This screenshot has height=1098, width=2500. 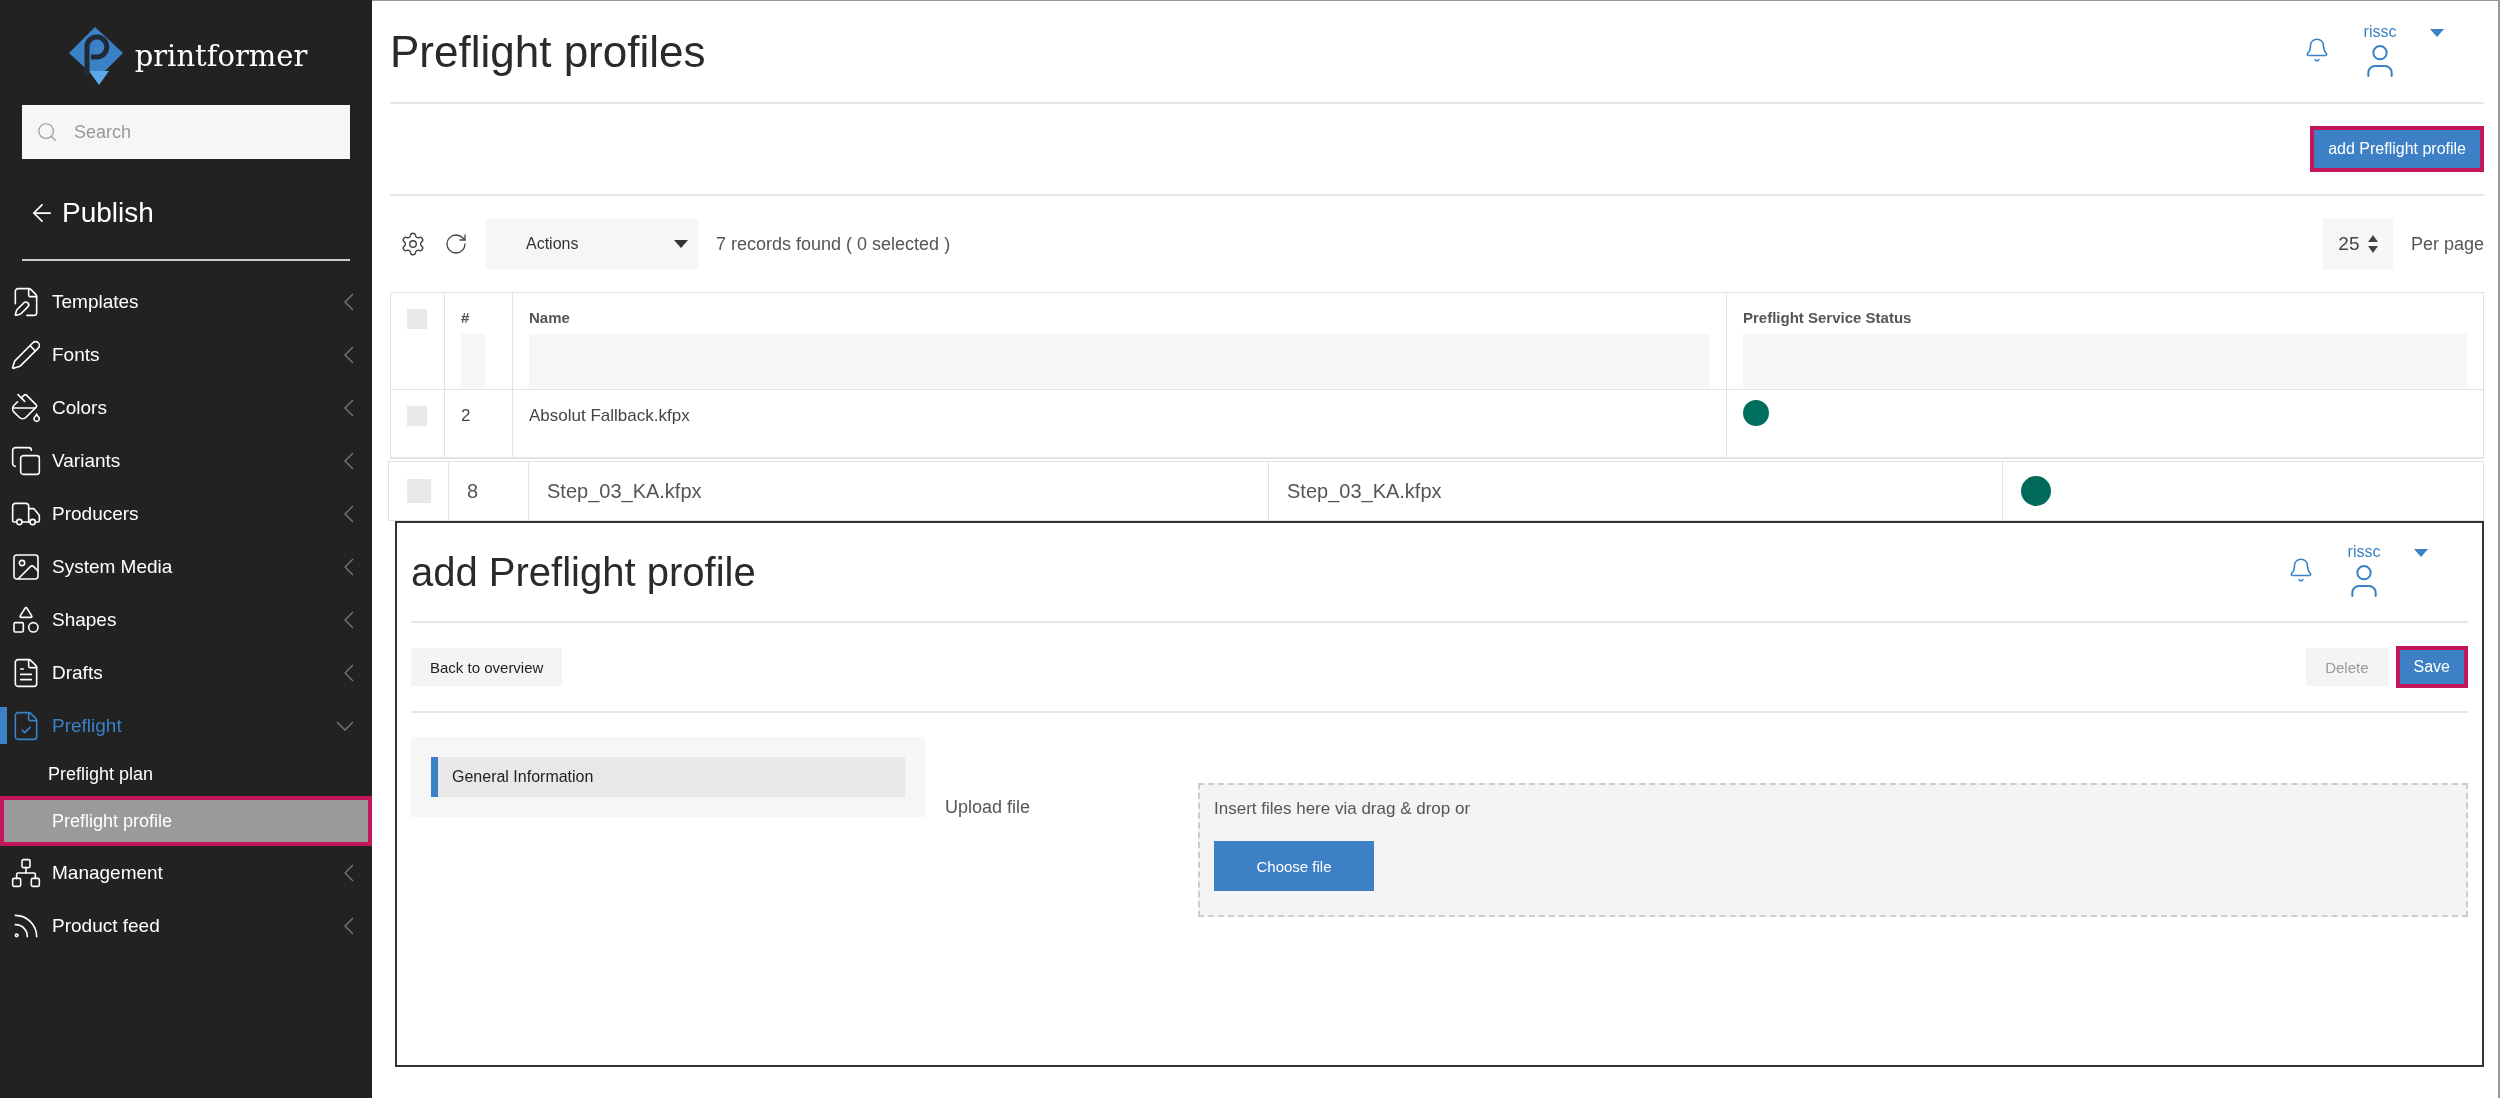 What do you see at coordinates (2372, 244) in the screenshot?
I see `stepper-icon` at bounding box center [2372, 244].